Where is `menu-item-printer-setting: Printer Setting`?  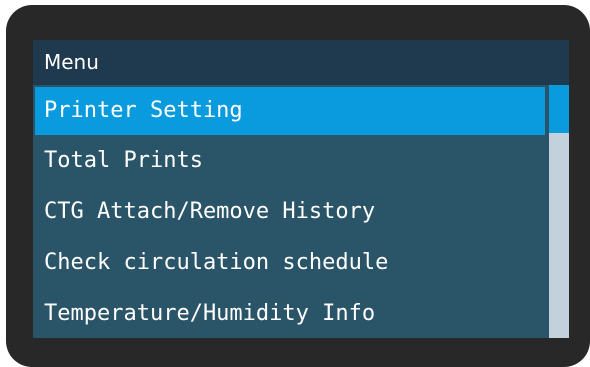
menu-item-printer-setting: Printer Setting is located at coordinates (290, 111).